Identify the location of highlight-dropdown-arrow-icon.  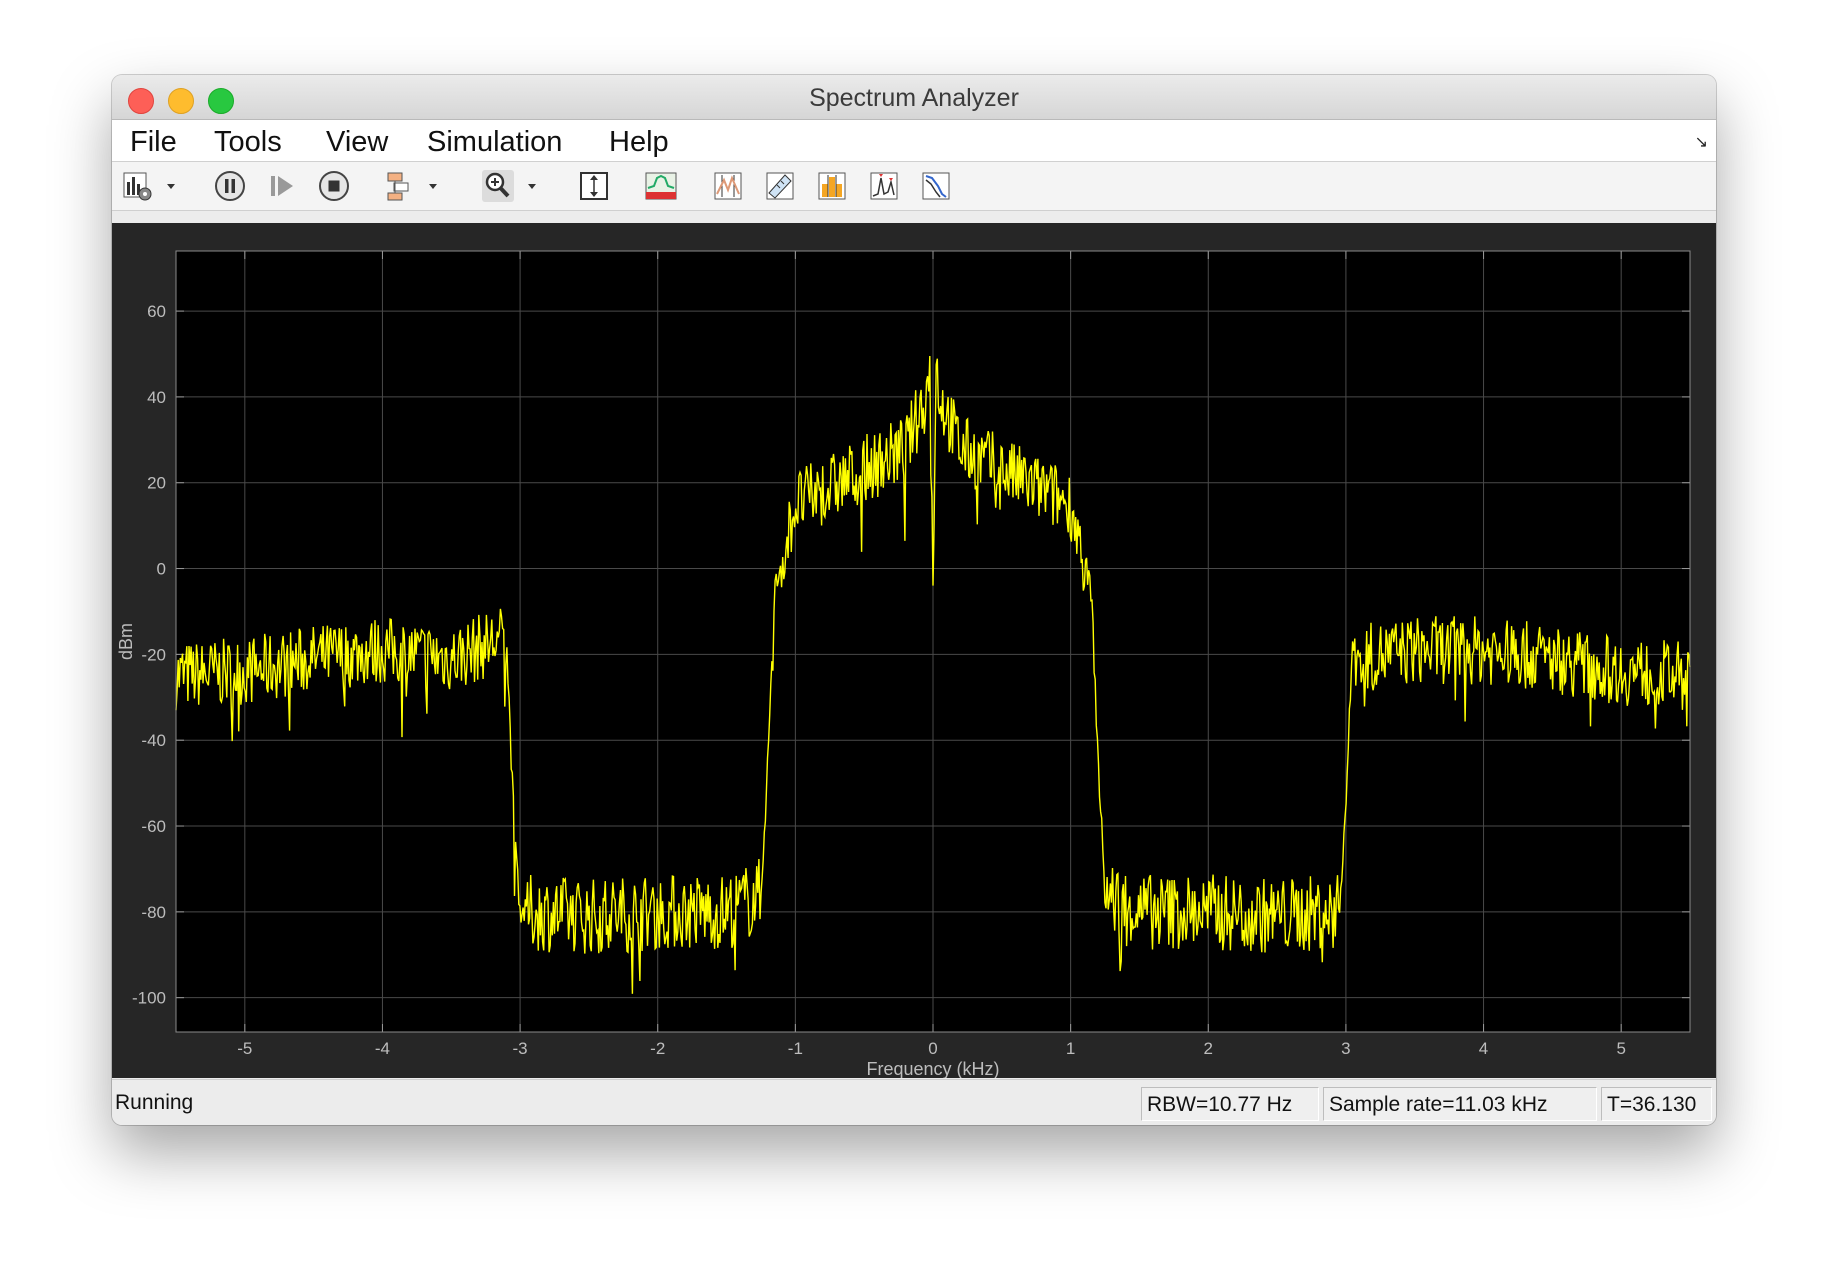
(433, 186).